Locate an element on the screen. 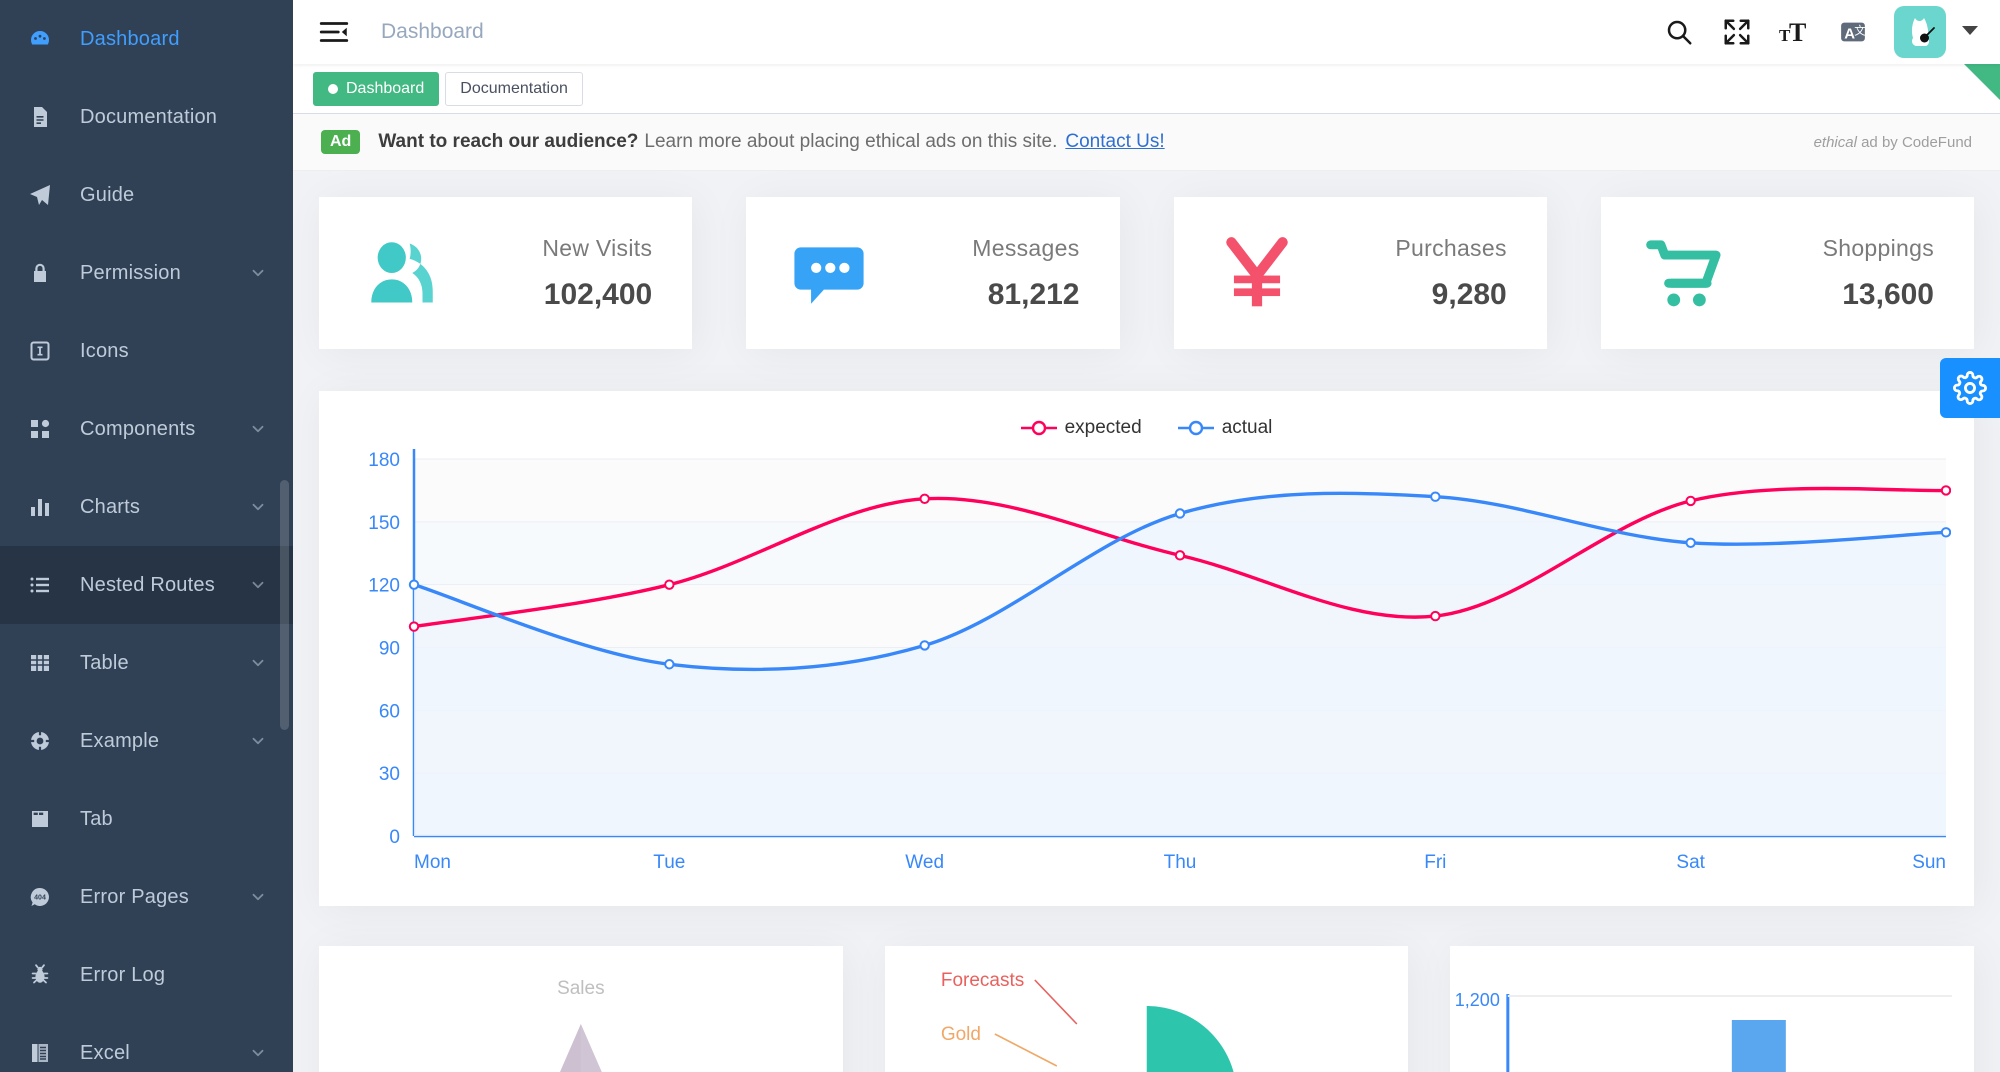 The image size is (2000, 1072). bottom-cards-row: Sales Forecasts Gold 1,200 is located at coordinates (1147, 1009).